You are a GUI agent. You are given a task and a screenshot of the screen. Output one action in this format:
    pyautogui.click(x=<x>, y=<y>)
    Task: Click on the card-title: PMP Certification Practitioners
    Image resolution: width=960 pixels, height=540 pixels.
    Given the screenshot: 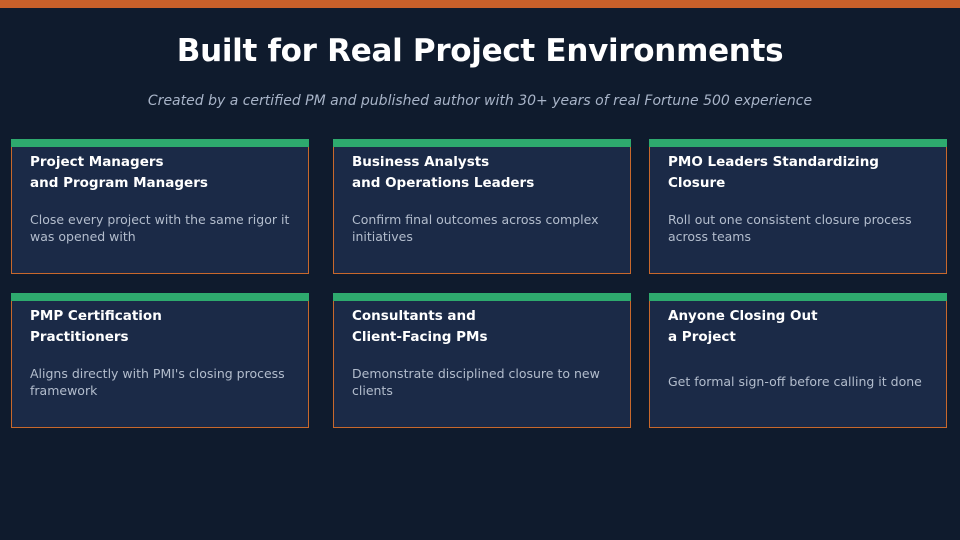 What is the action you would take?
    pyautogui.click(x=96, y=326)
    